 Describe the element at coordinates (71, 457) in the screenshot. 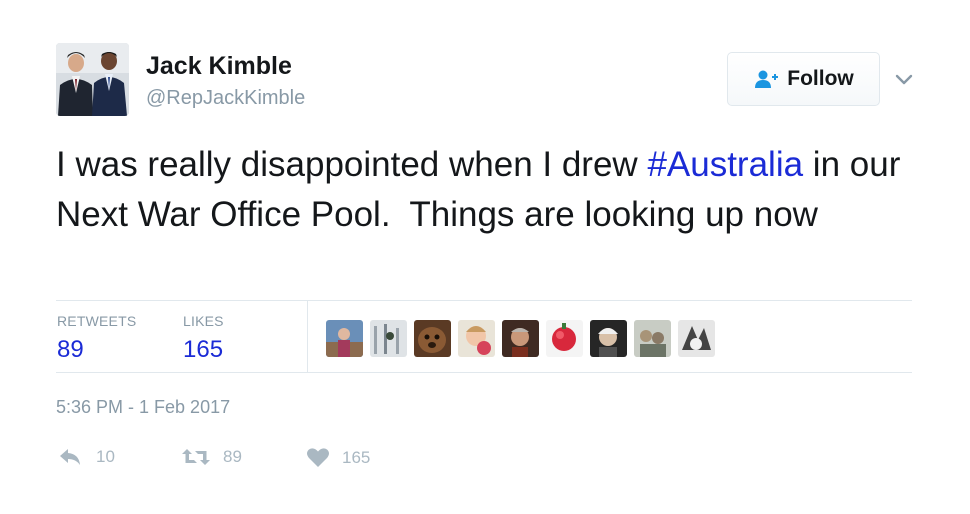

I see `reply-icon` at that location.